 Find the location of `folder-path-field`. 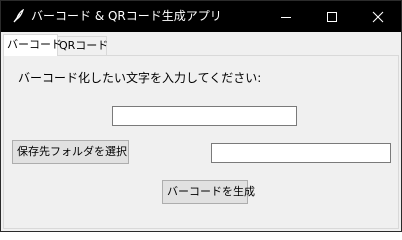

folder-path-field is located at coordinates (301, 153).